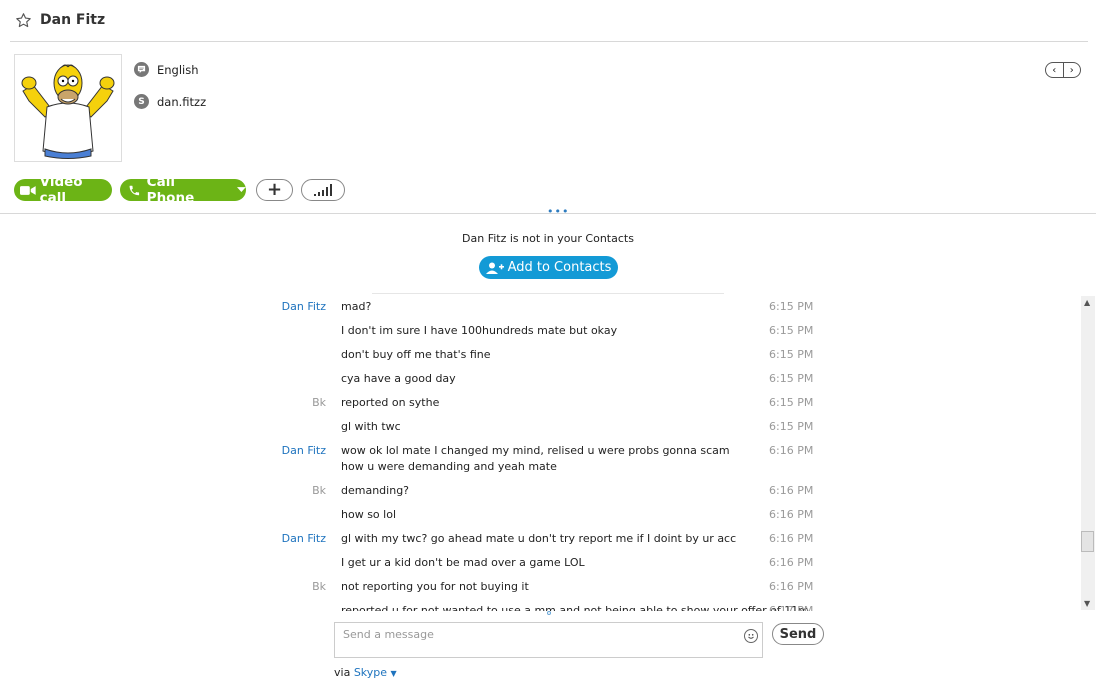 Image resolution: width=1096 pixels, height=687 pixels. I want to click on scroll-up-arrow-icon: ▲, so click(1087, 302).